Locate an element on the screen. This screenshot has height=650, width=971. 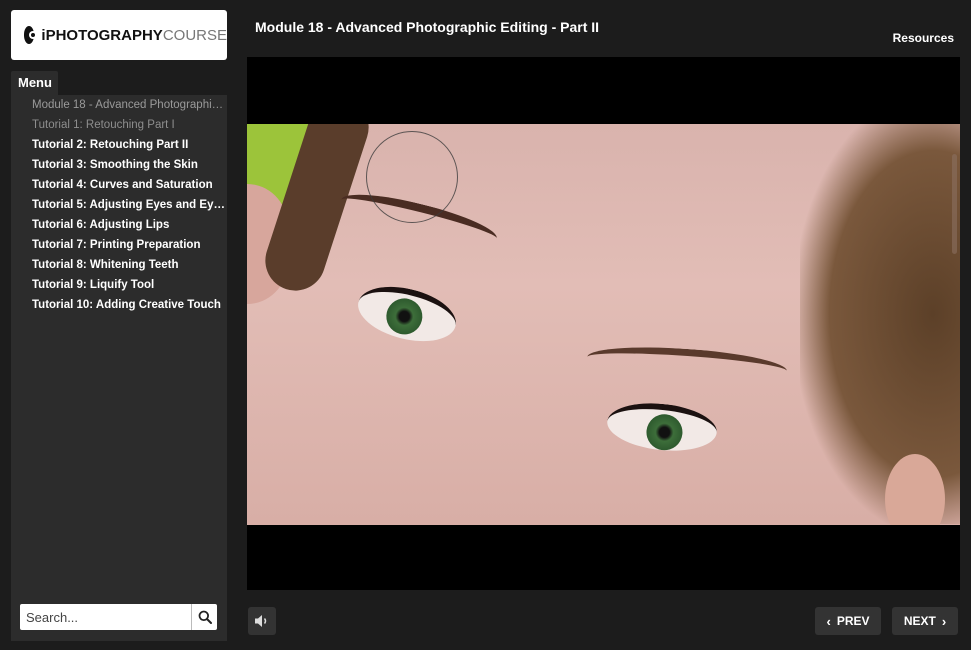
speaker-icon is located at coordinates (261, 621).